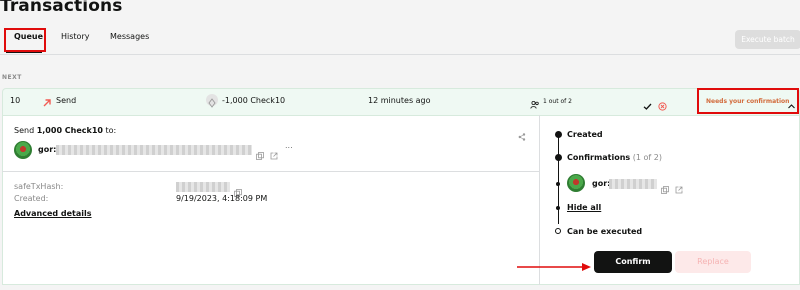 The width and height of the screenshot is (800, 290). Describe the element at coordinates (25, 40) in the screenshot. I see `highlight-box-queue` at that location.